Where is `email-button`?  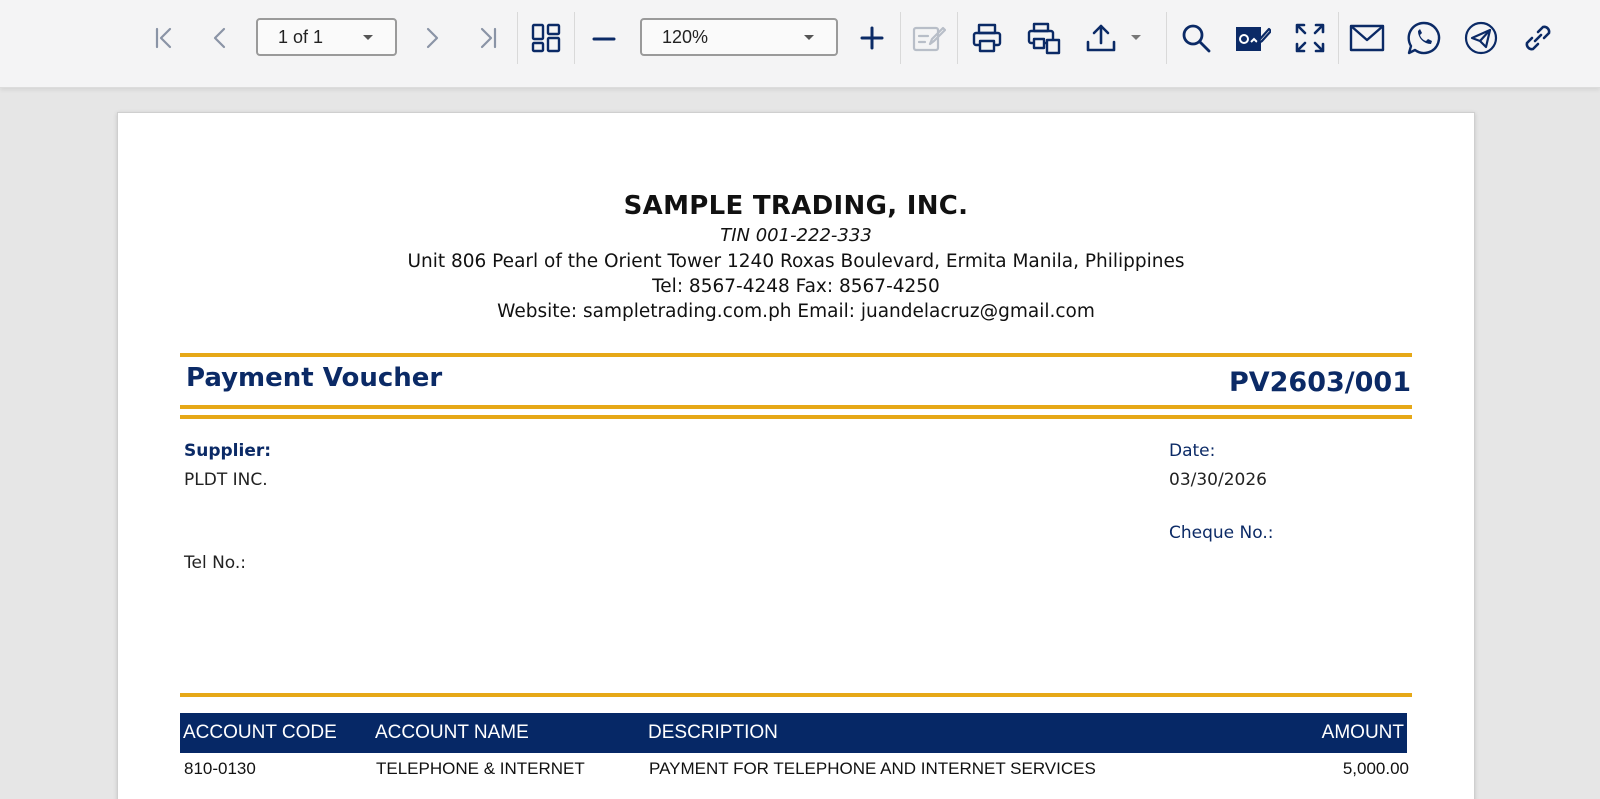 email-button is located at coordinates (1367, 38).